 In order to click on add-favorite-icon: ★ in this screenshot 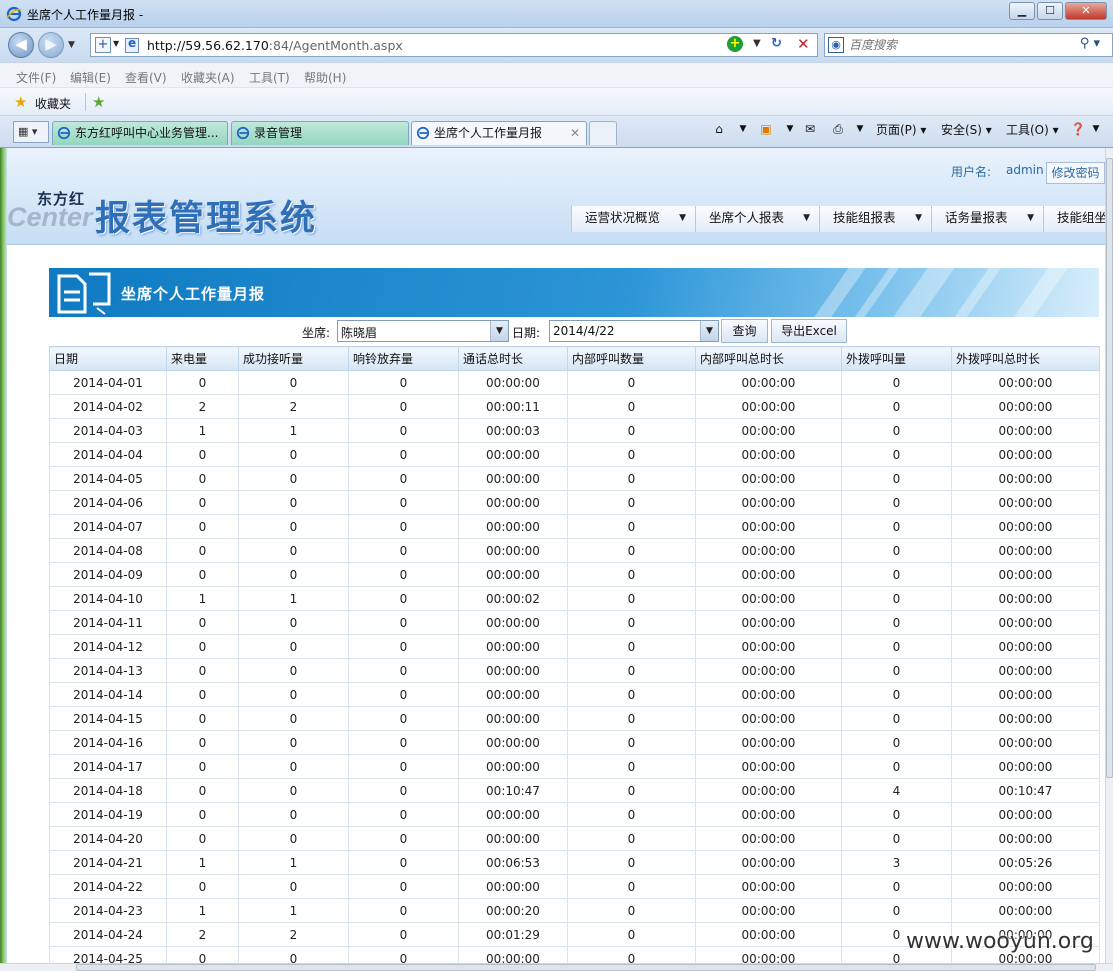, I will do `click(98, 102)`.